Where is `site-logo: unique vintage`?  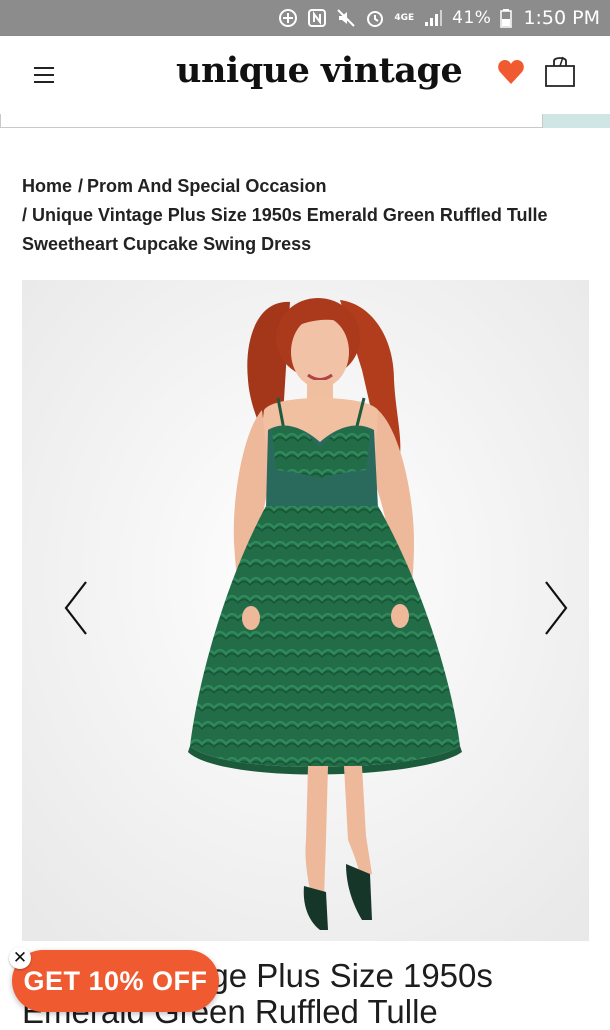 site-logo: unique vintage is located at coordinates (319, 70).